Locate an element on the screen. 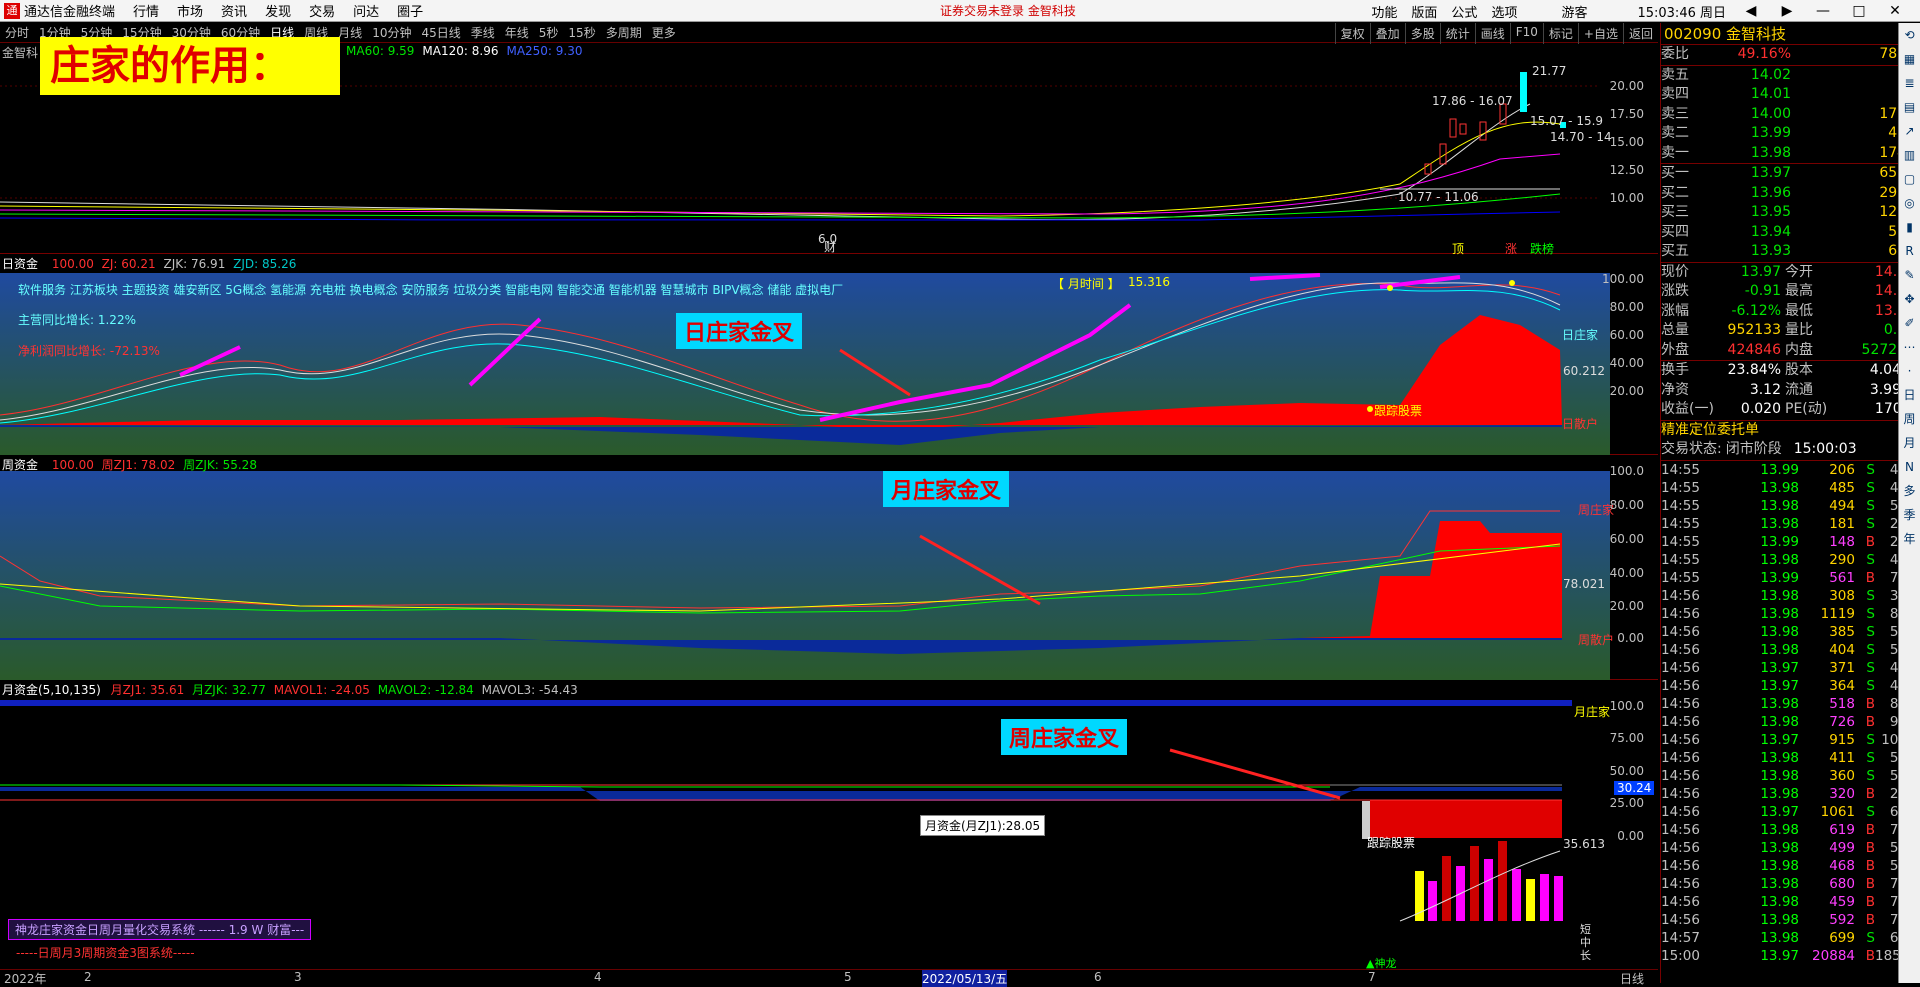 Image resolution: width=1920 pixels, height=987 pixels. tick-volume: 320 is located at coordinates (1842, 793).